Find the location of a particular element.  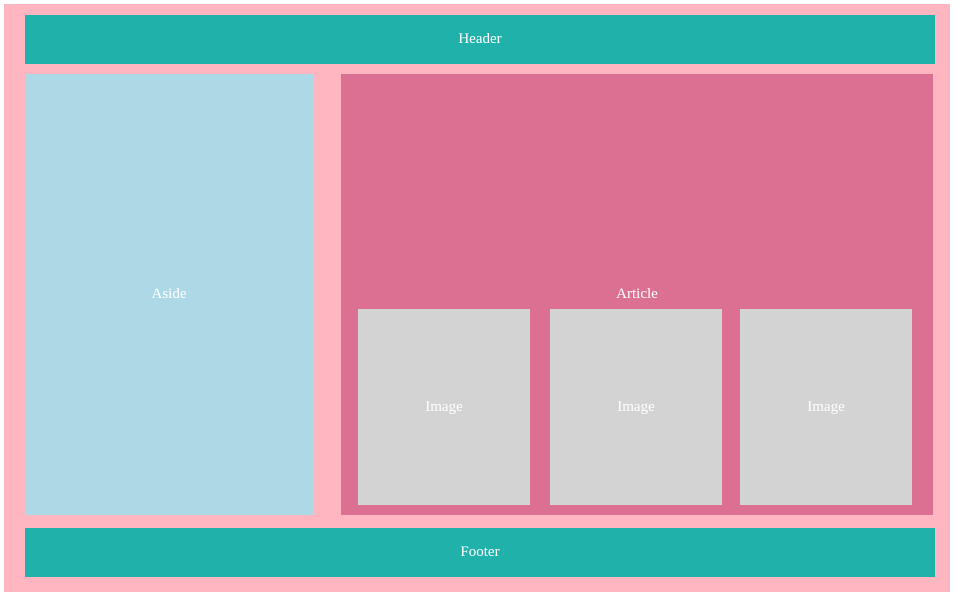

footer-block: Footer is located at coordinates (480, 552).